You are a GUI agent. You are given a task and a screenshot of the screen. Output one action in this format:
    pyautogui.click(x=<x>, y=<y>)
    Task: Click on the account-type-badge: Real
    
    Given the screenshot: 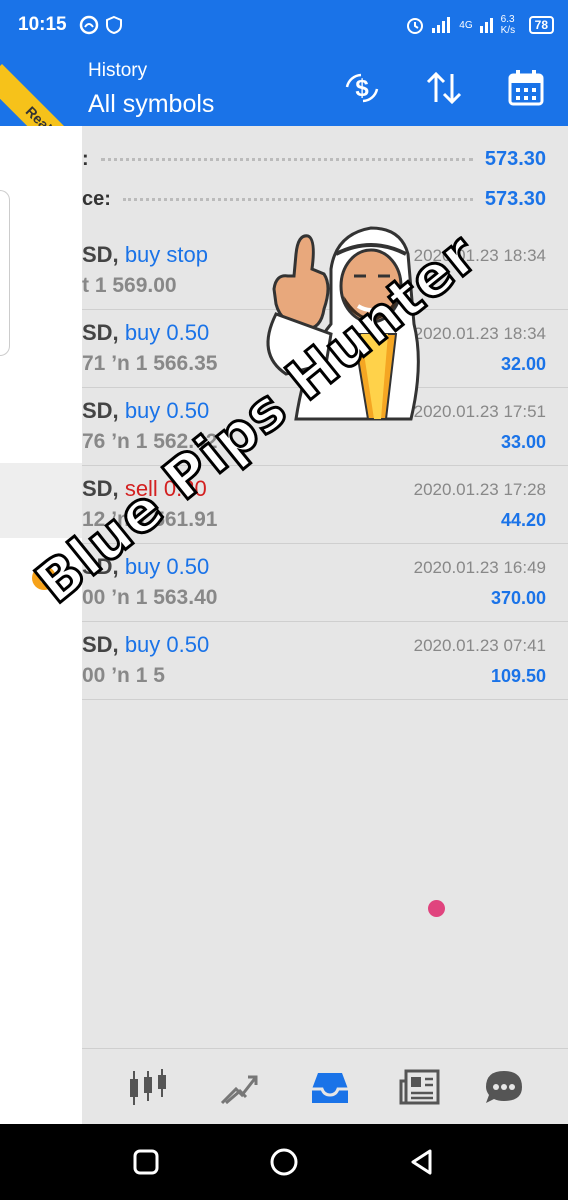 What is the action you would take?
    pyautogui.click(x=41, y=88)
    